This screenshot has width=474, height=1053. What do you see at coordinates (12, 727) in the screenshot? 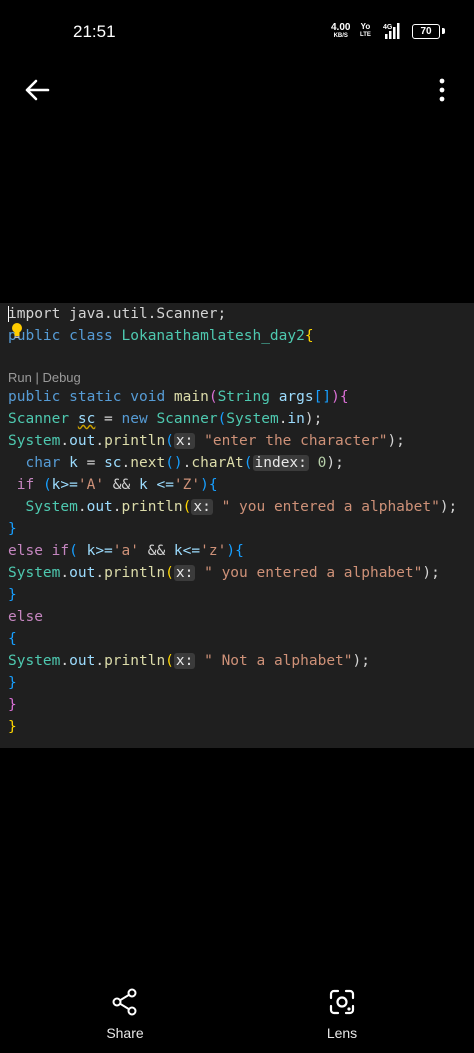
I see `code-line-18: }` at bounding box center [12, 727].